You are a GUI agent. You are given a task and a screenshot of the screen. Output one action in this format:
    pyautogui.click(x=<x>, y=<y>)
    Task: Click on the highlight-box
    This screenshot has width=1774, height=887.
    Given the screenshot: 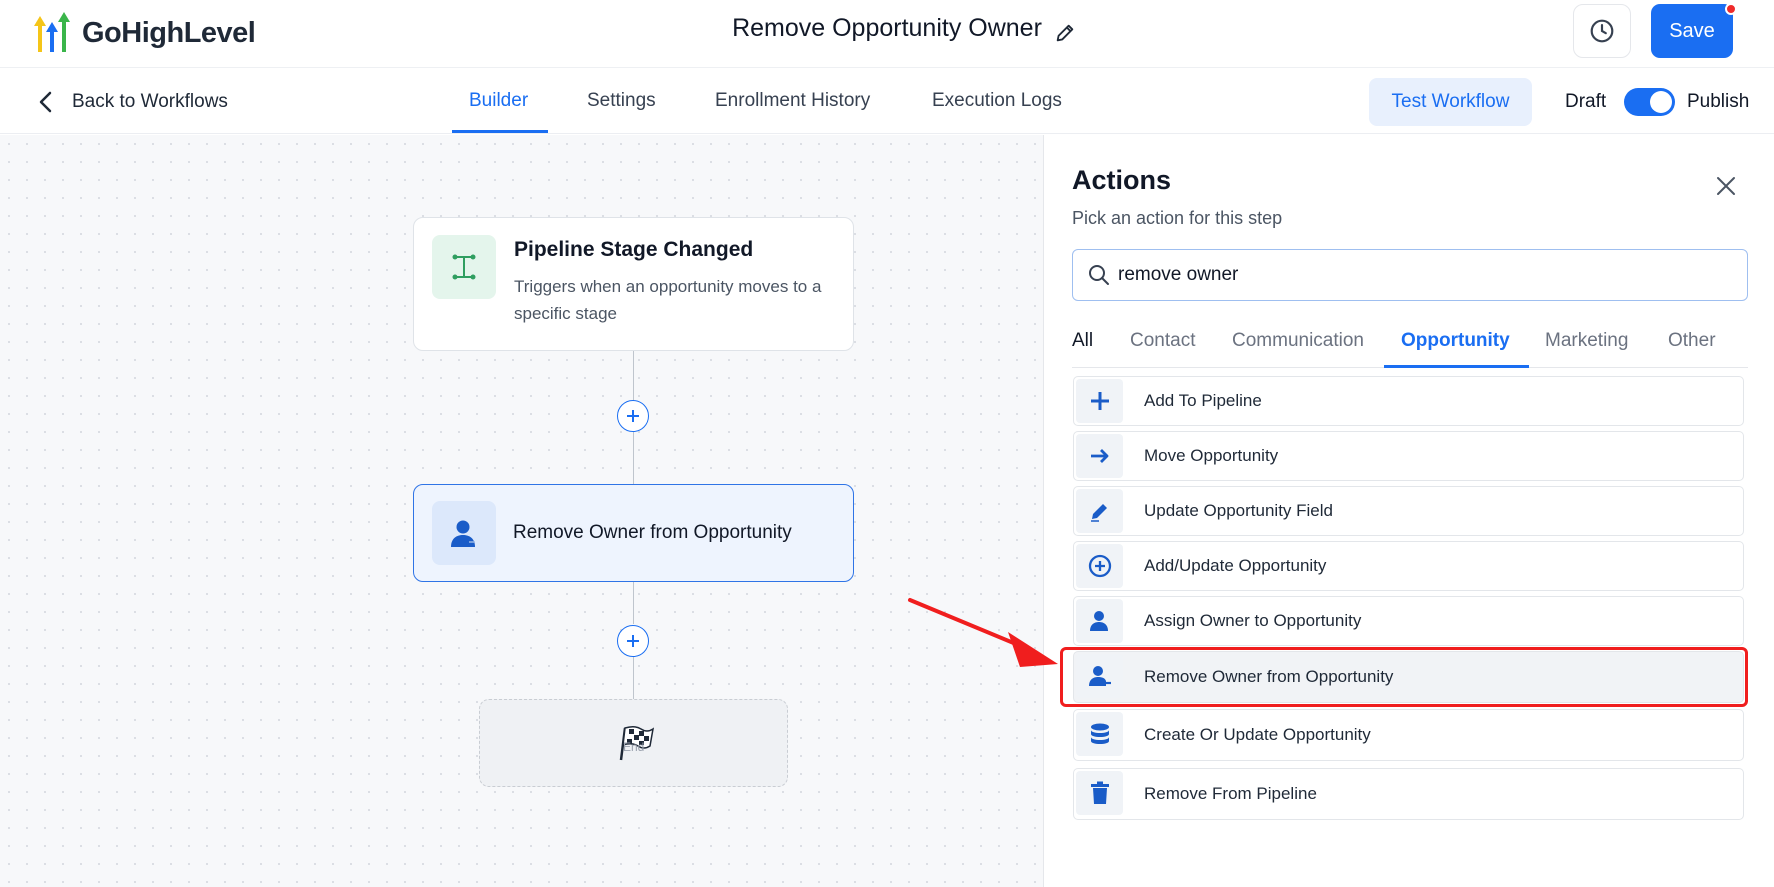 What is the action you would take?
    pyautogui.click(x=1404, y=677)
    